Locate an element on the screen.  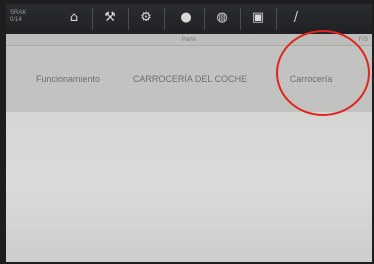
home-icon: ⌂ is located at coordinates (74, 18).